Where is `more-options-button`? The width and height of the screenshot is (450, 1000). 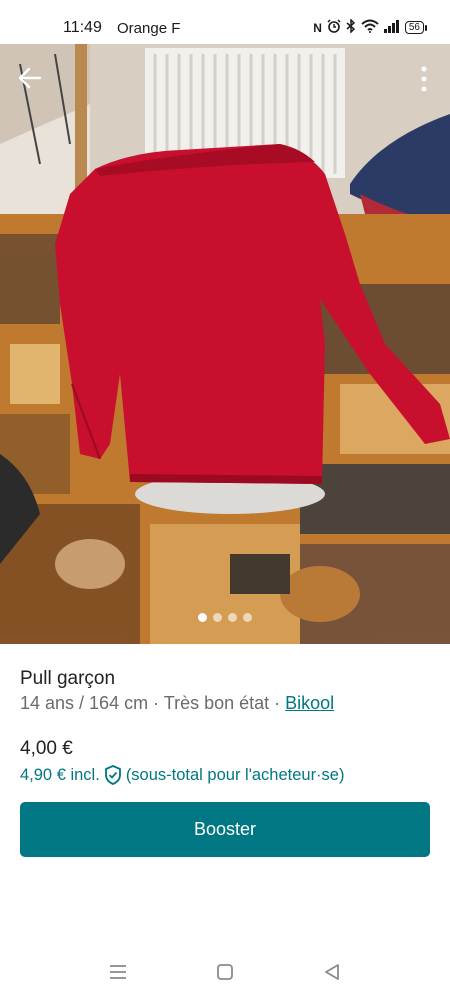
more-options-button is located at coordinates (424, 79).